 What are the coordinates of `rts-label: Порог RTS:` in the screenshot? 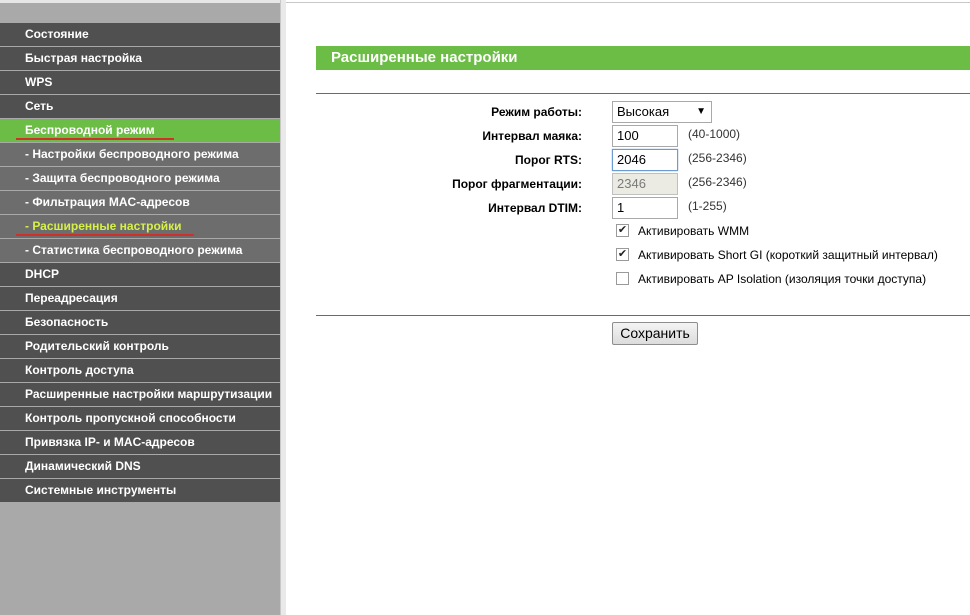 It's located at (548, 160).